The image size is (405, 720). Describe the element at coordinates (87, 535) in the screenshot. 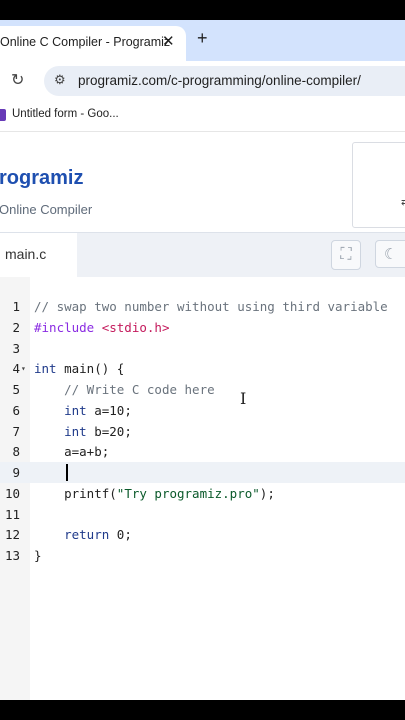

I see `code-token: return` at that location.